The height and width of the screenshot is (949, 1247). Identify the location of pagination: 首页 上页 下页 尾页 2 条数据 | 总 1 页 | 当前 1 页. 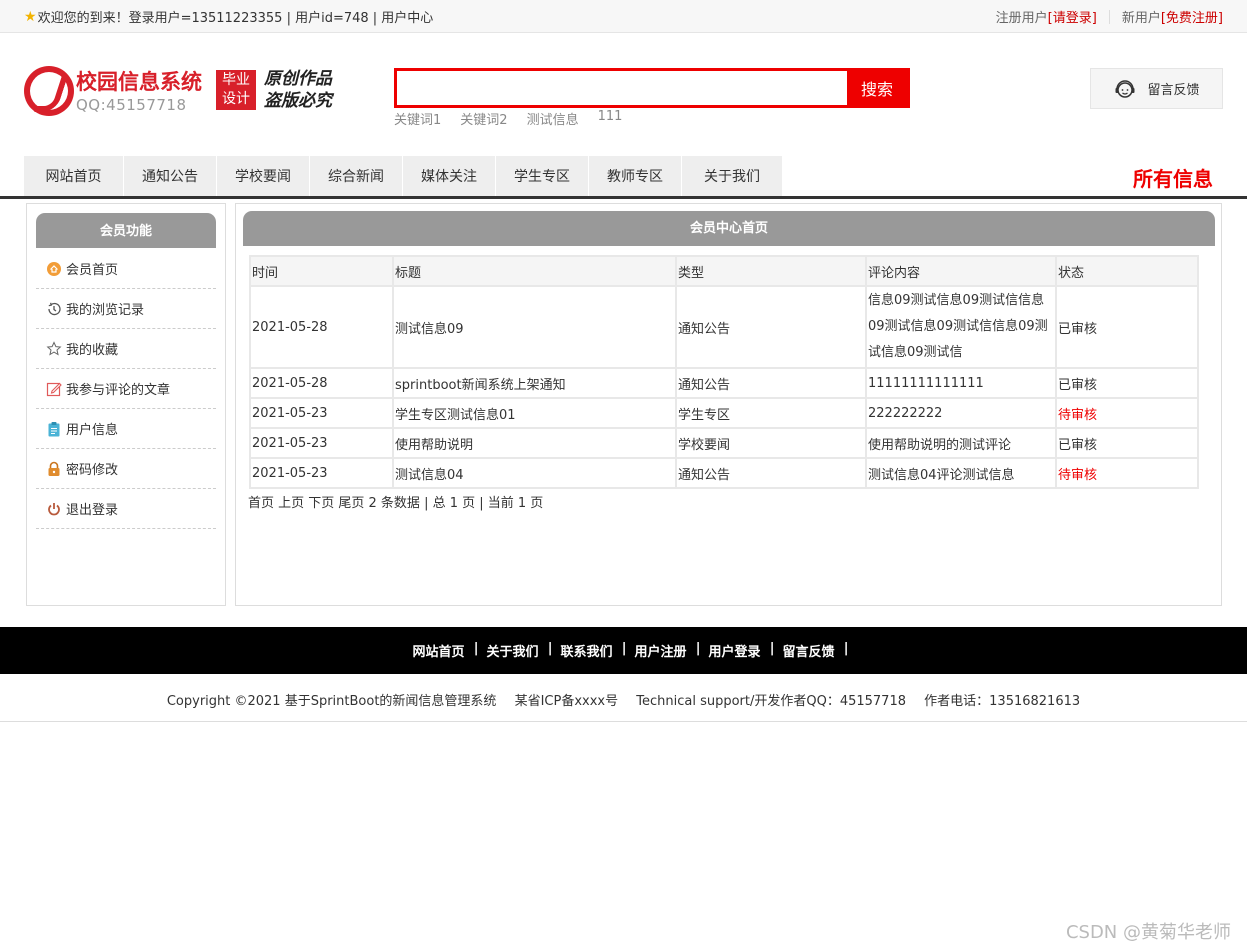
(395, 501).